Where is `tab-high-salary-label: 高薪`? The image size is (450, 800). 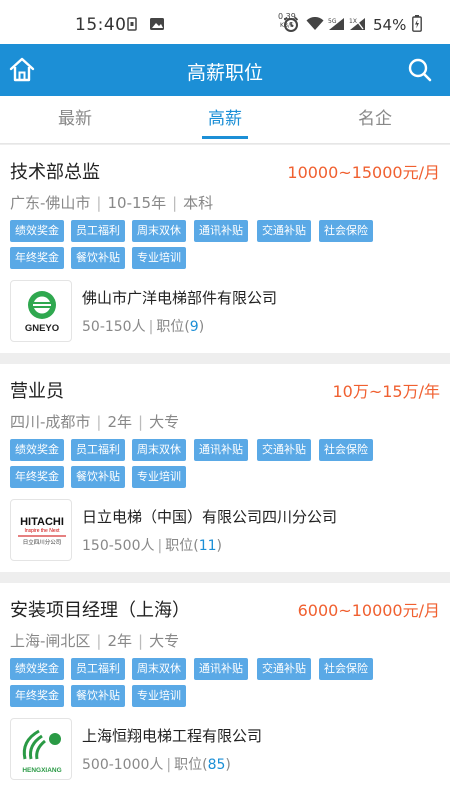
tab-high-salary-label: 高薪 is located at coordinates (225, 119).